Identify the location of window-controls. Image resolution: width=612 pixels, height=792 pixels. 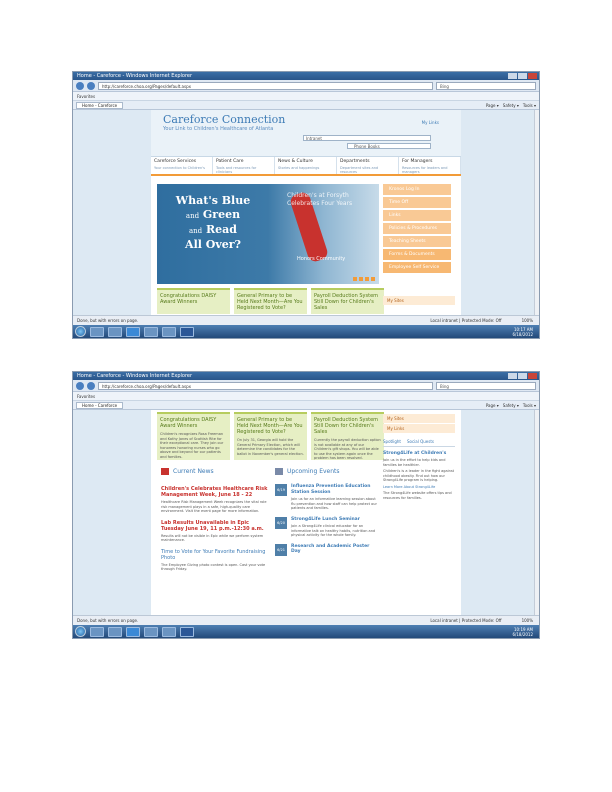
(522, 76).